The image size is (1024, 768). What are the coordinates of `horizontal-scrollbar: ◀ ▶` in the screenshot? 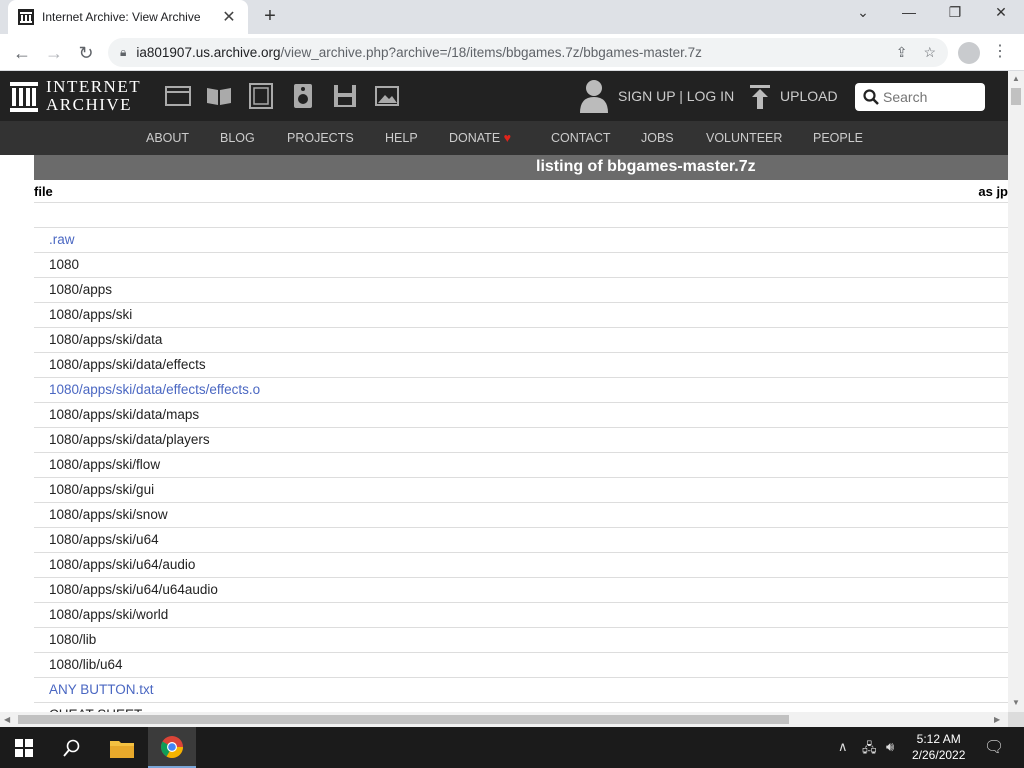 It's located at (504, 719).